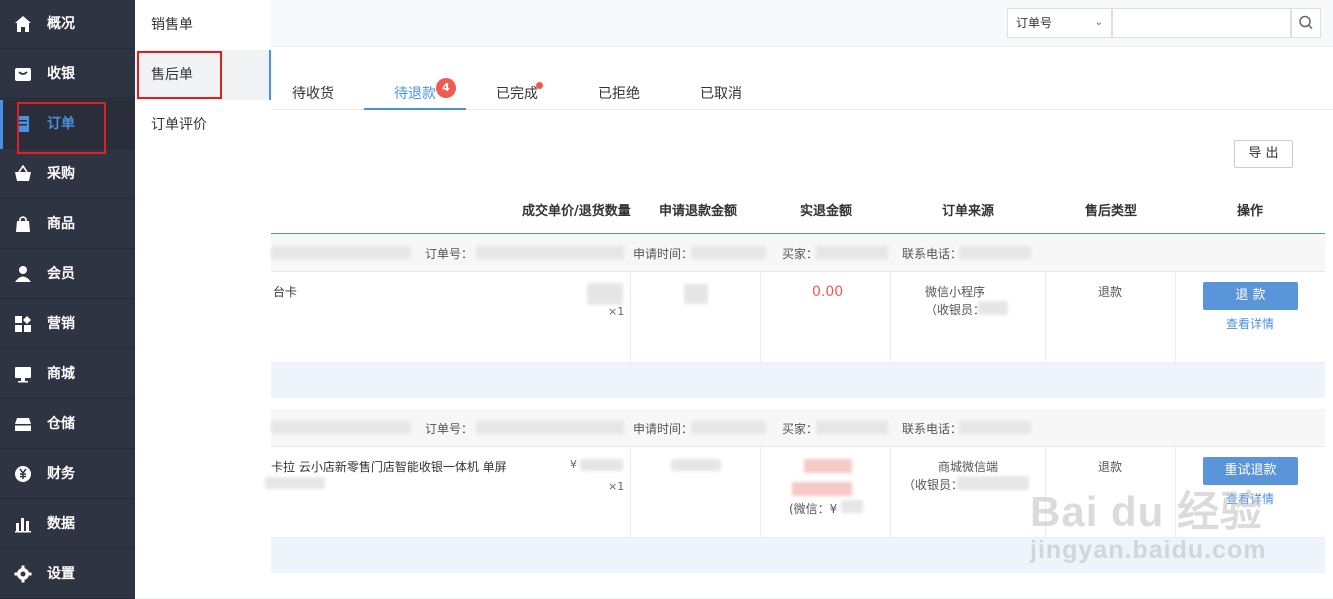 The width and height of the screenshot is (1333, 599). I want to click on search-icon, so click(1306, 22).